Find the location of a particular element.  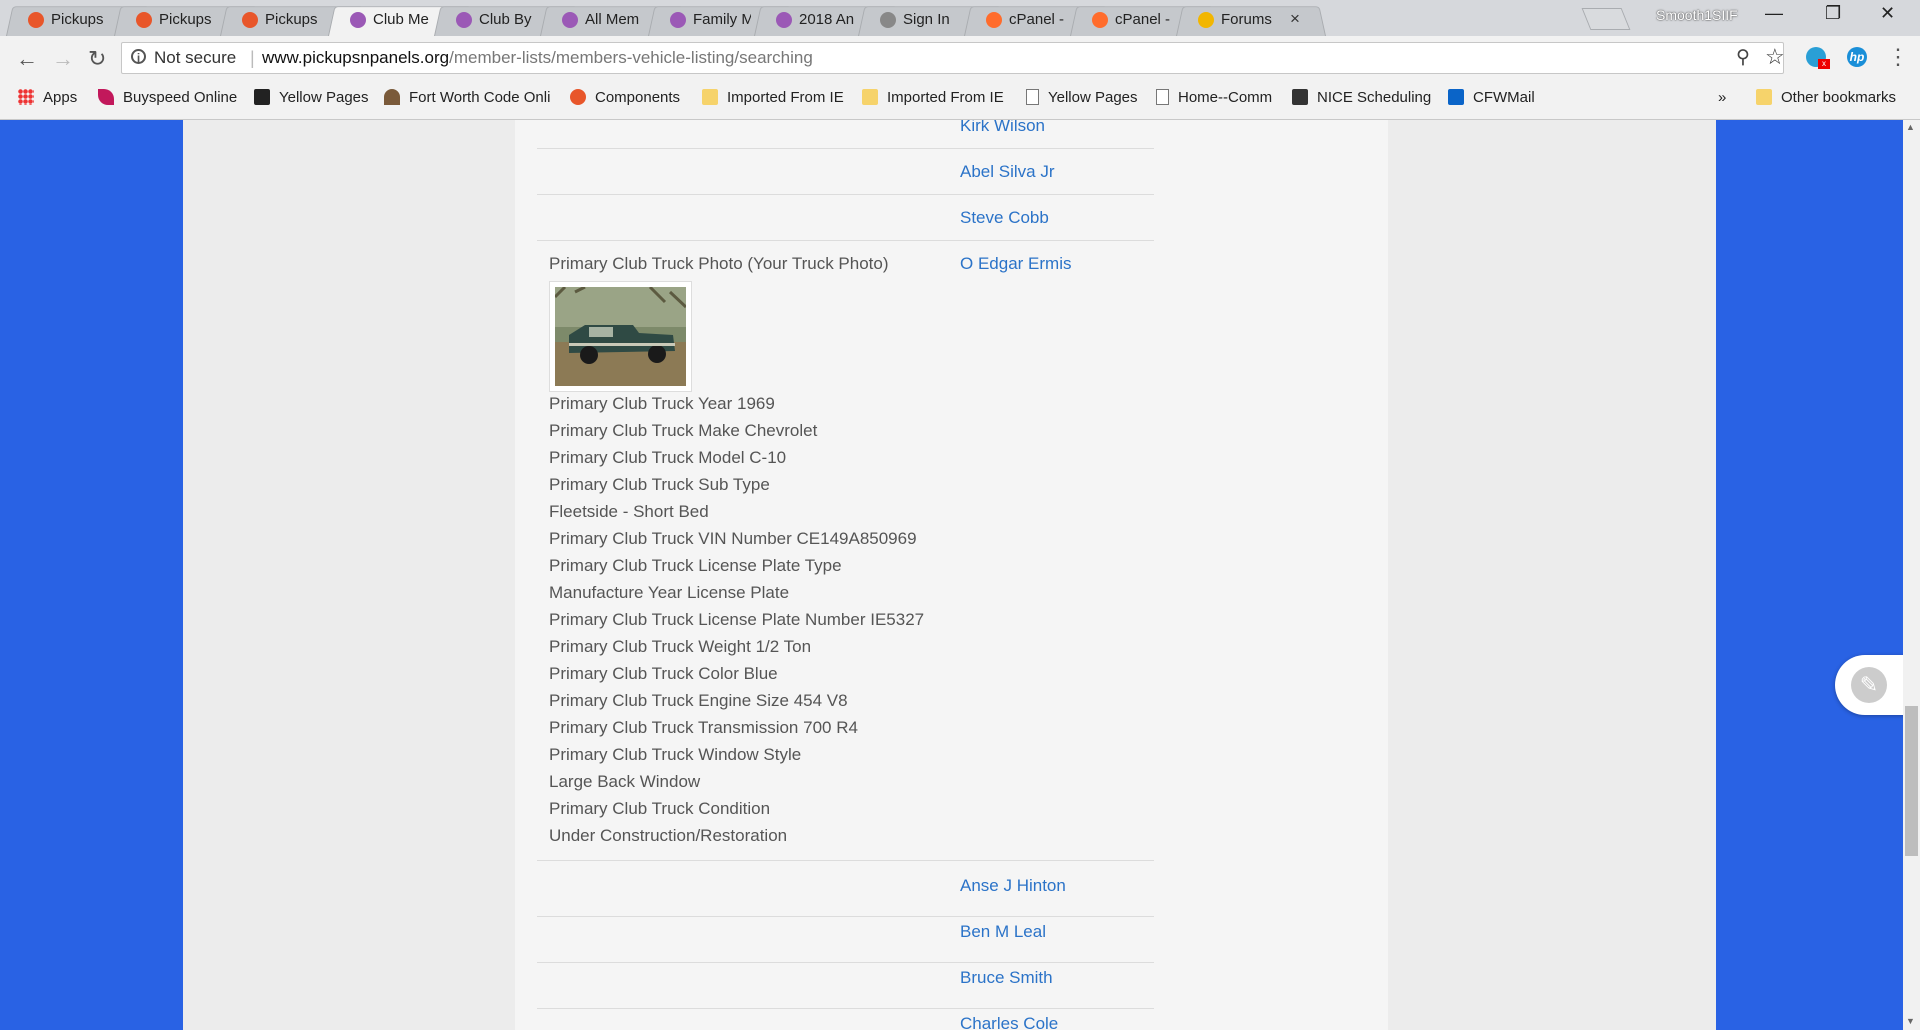

page-scrollbar: ▲ ▼ is located at coordinates (1911, 575).